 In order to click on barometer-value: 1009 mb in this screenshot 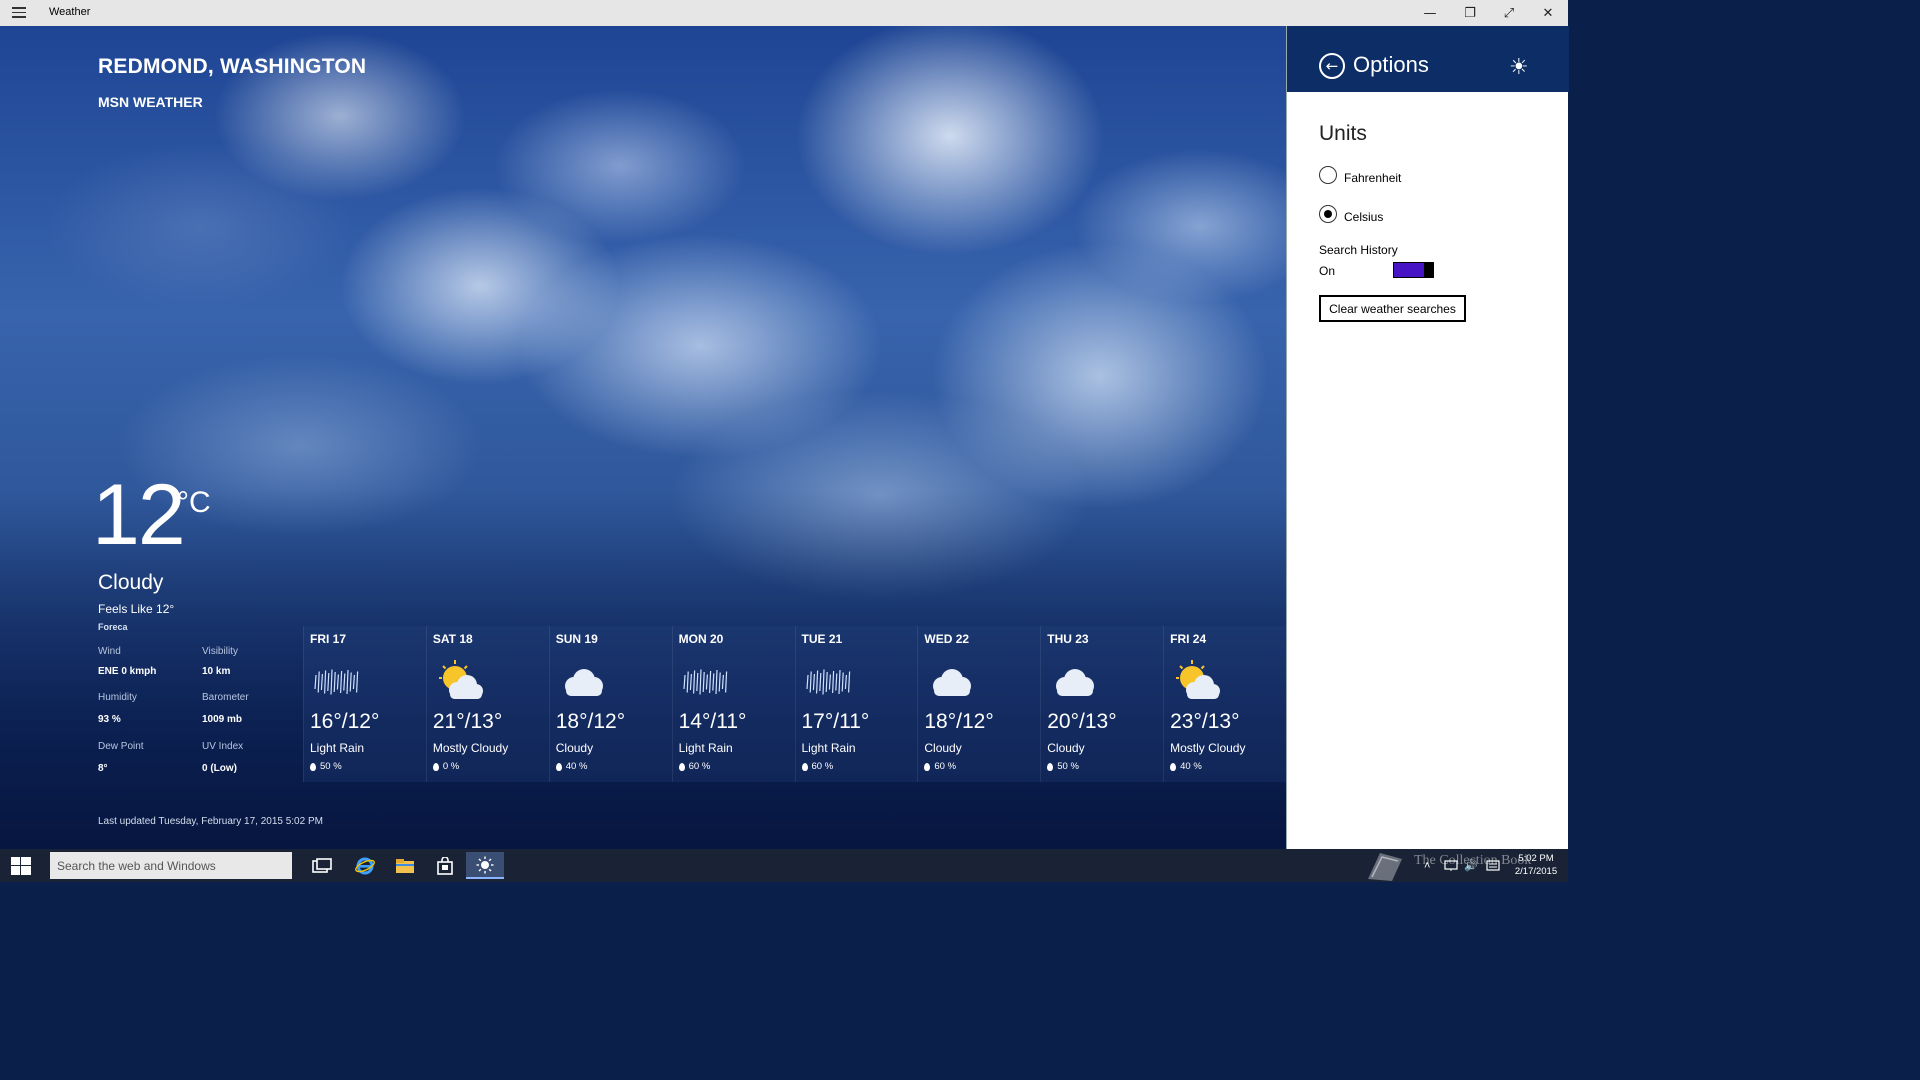, I will do `click(222, 719)`.